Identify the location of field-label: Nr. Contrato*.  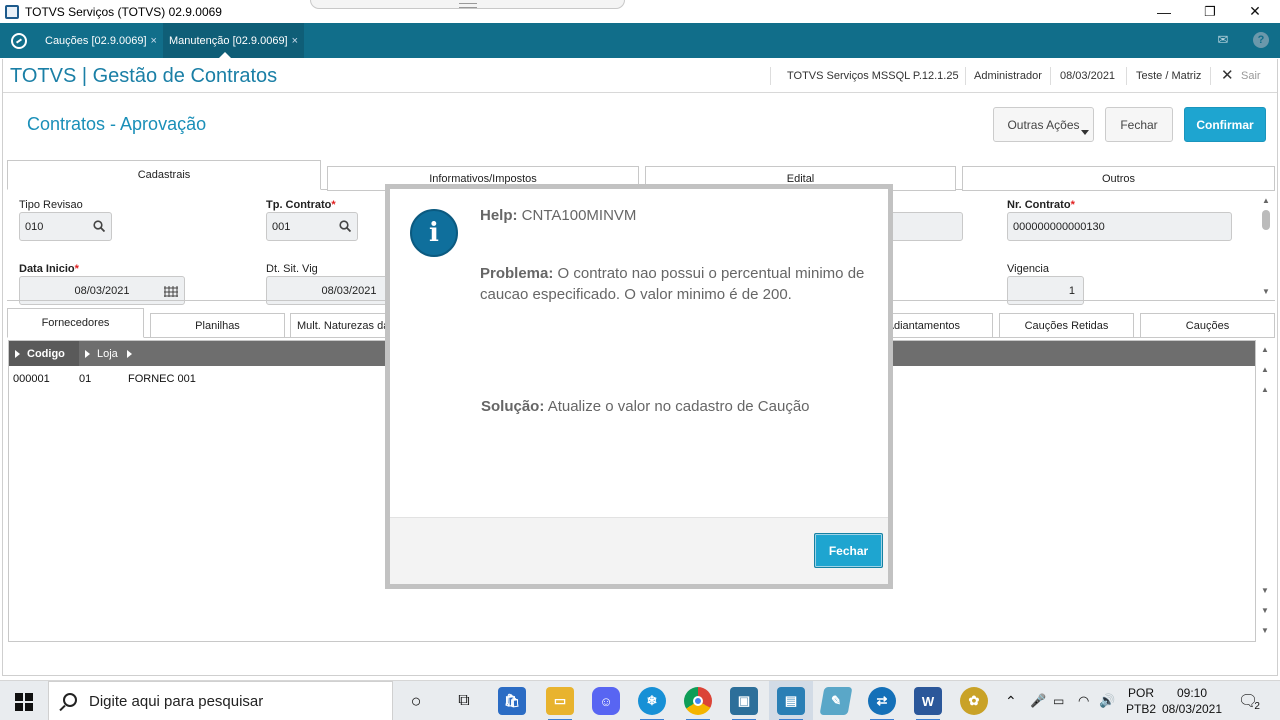
(1041, 205).